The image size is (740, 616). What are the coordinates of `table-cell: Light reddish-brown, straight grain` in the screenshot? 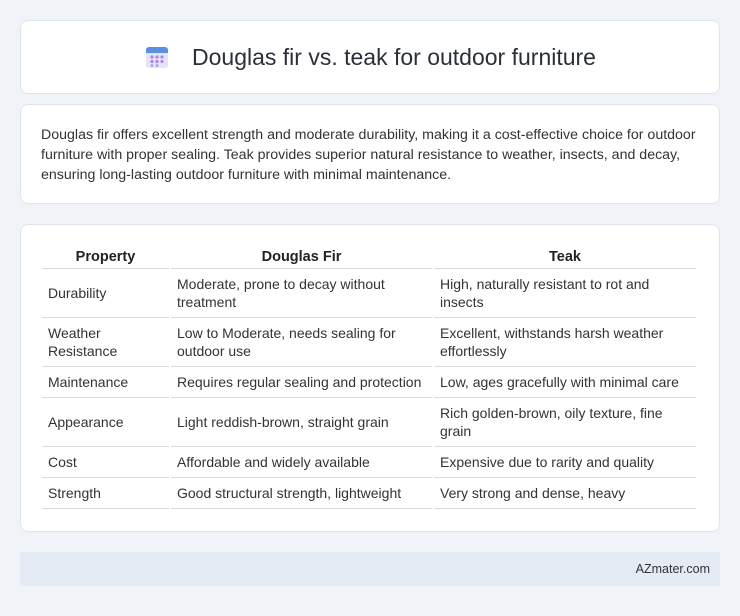 It's located at (301, 422).